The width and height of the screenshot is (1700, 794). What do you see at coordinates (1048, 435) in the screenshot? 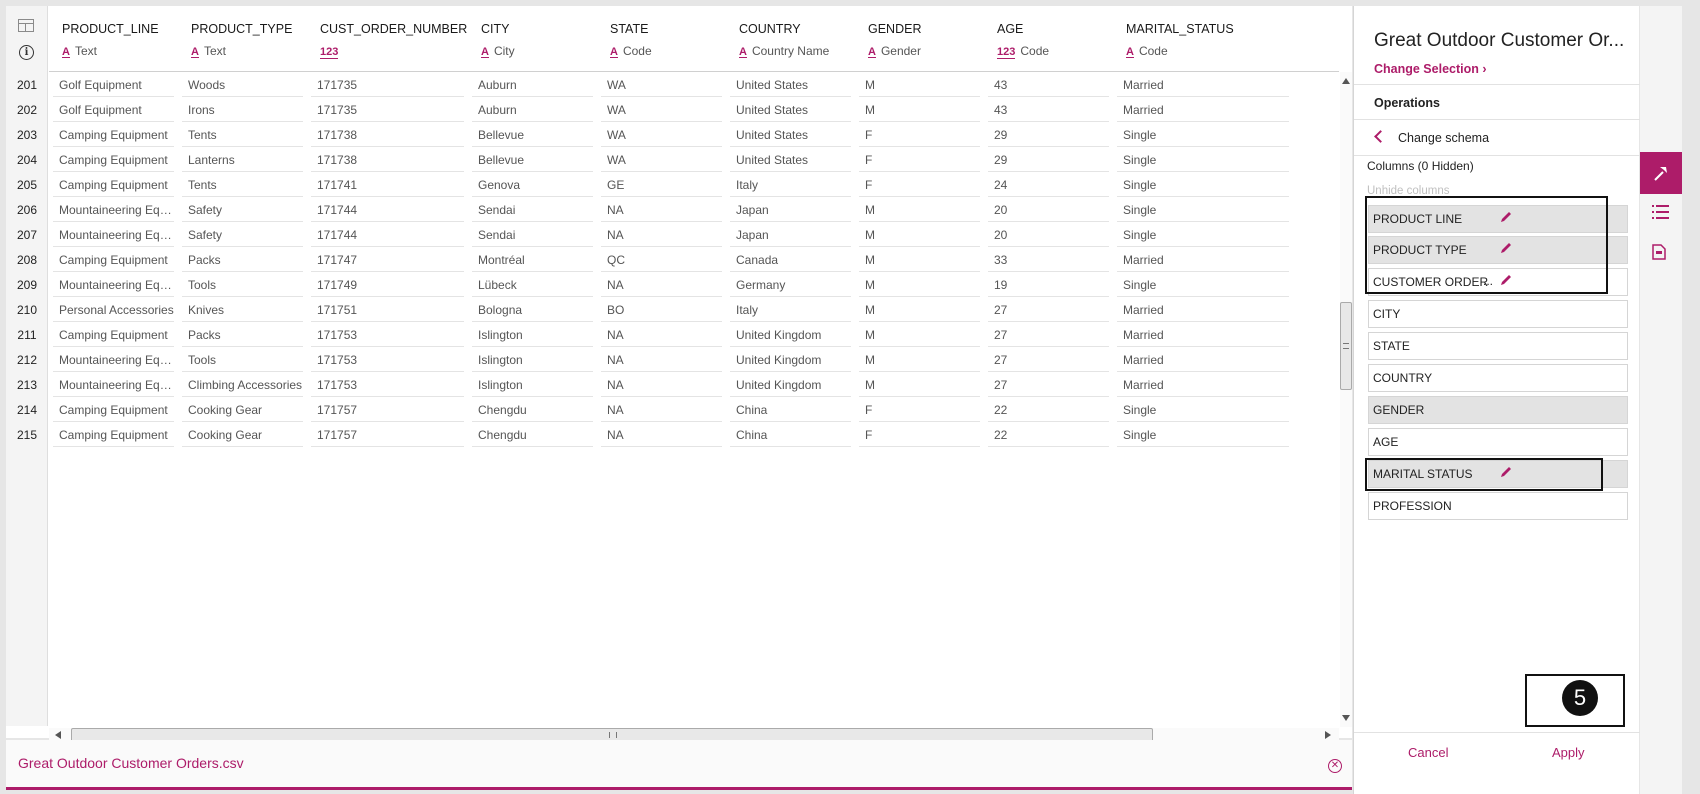
I see `table-cell: 22` at bounding box center [1048, 435].